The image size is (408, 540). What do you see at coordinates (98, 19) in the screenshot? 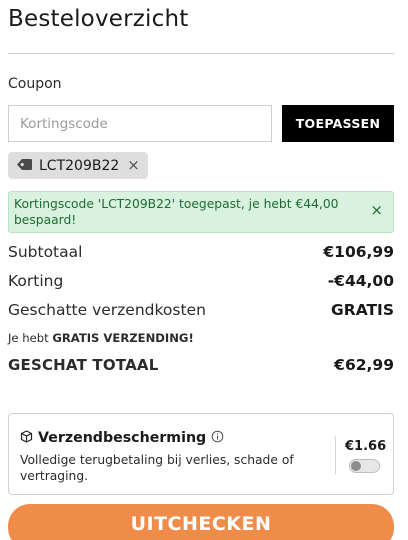
I see `page-title: Besteloverzicht` at bounding box center [98, 19].